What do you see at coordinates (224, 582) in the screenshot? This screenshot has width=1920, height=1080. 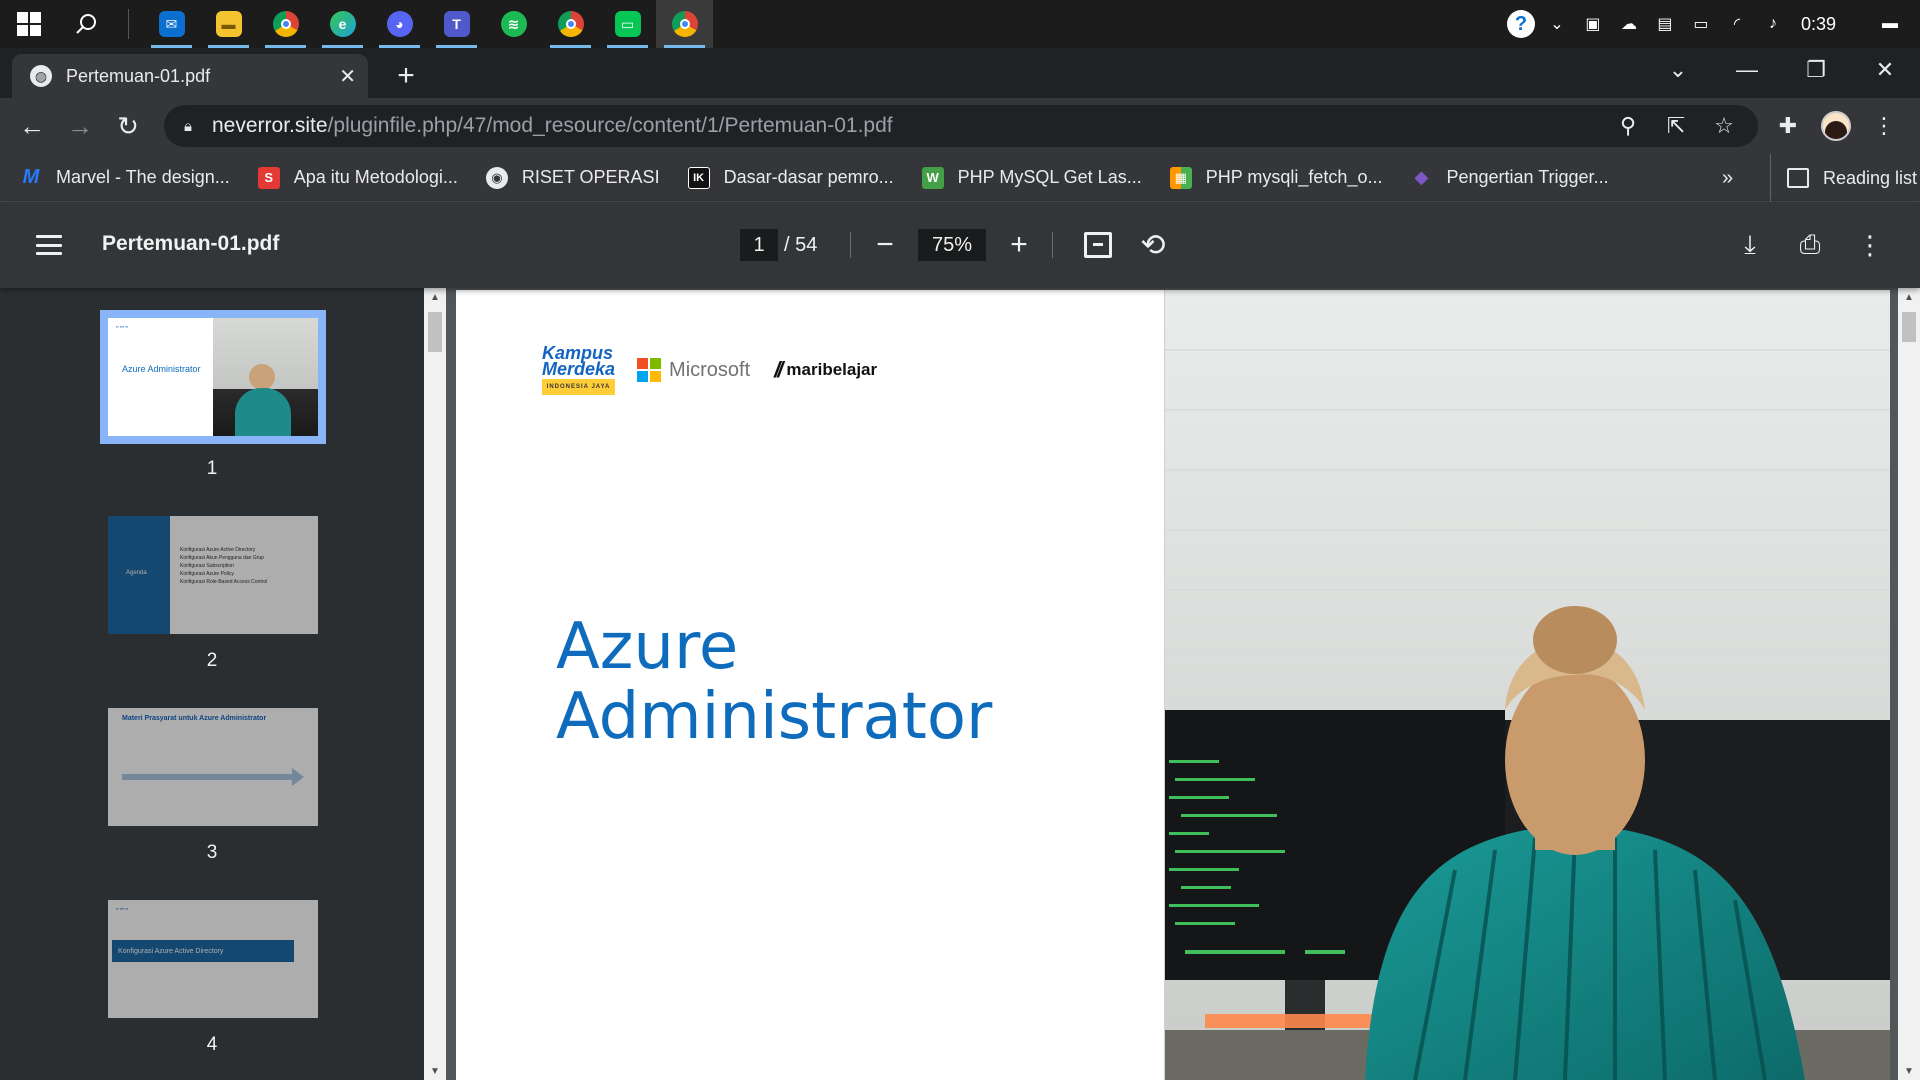 I see `thumb-agenda-item: Konfigurasi Role-Based Access Control` at bounding box center [224, 582].